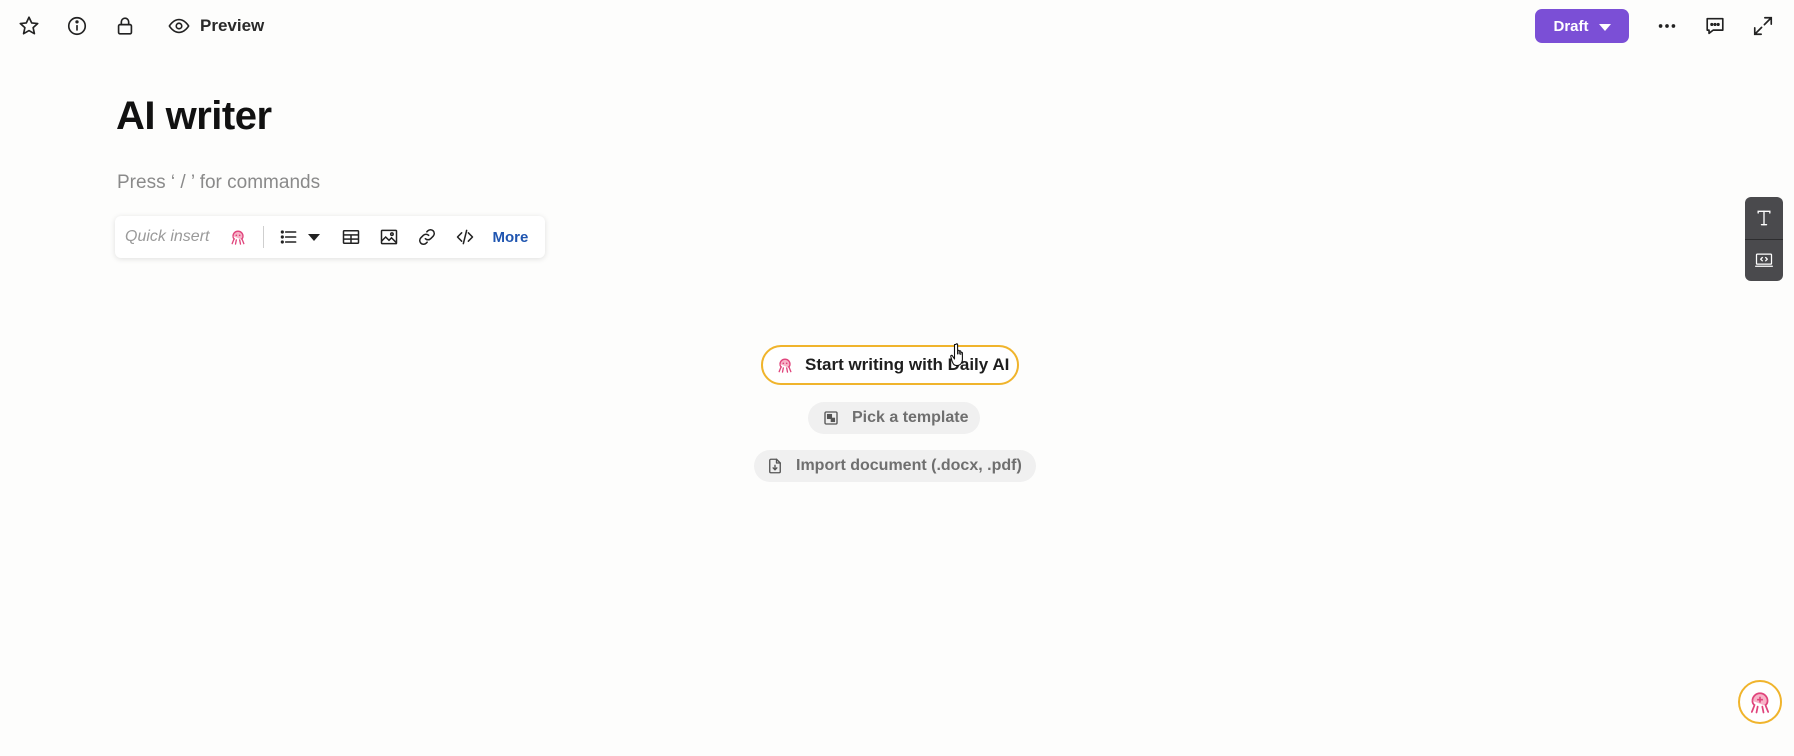 This screenshot has width=1794, height=756. I want to click on top-bar: Preview Draft, so click(897, 26).